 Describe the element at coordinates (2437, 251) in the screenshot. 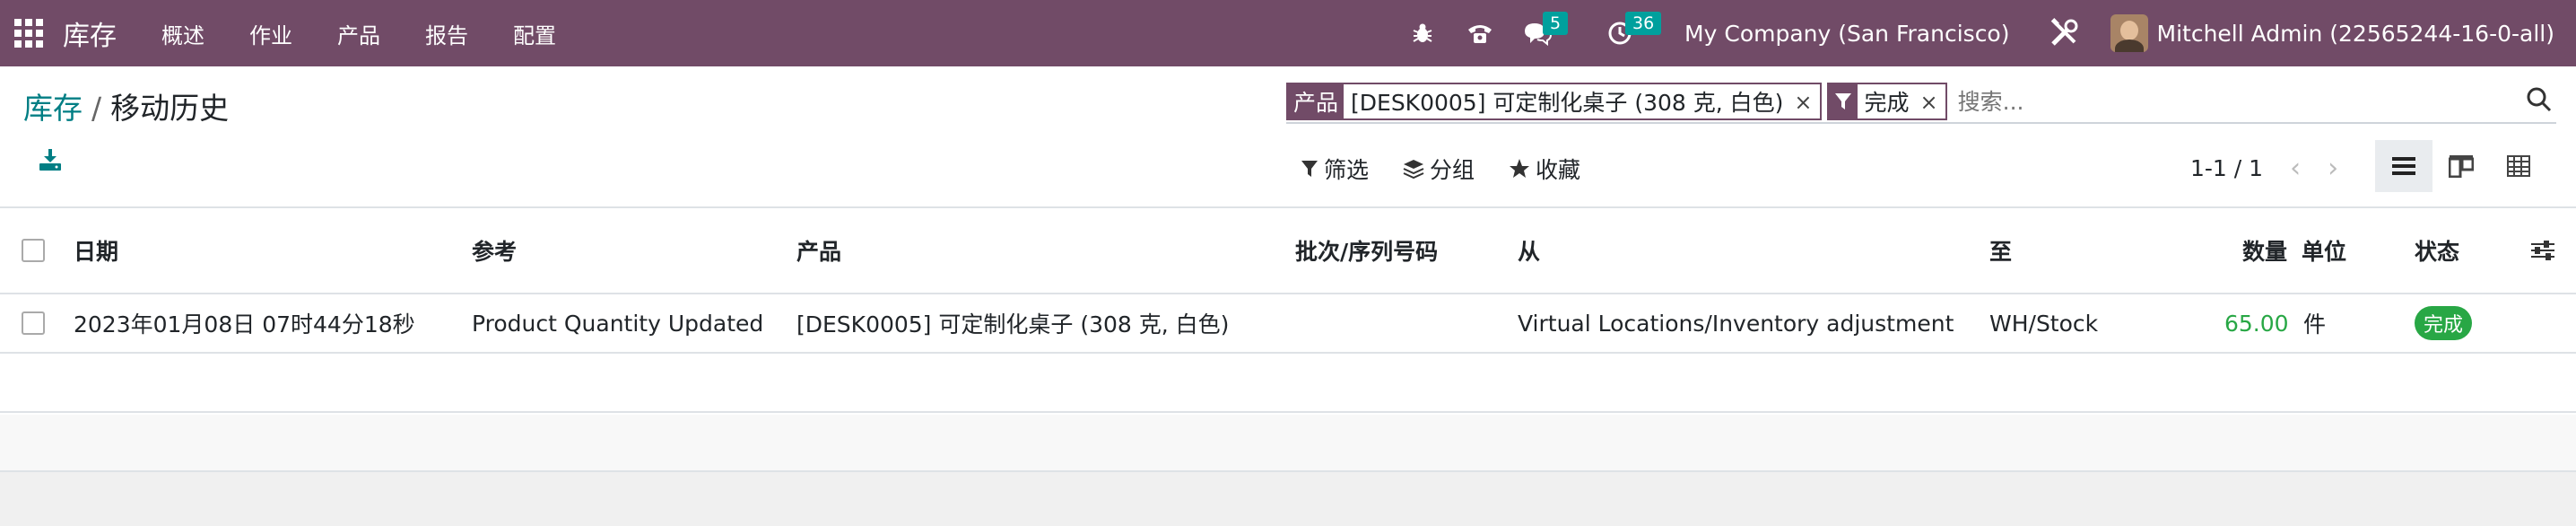

I see `column-header-status: 状态` at that location.